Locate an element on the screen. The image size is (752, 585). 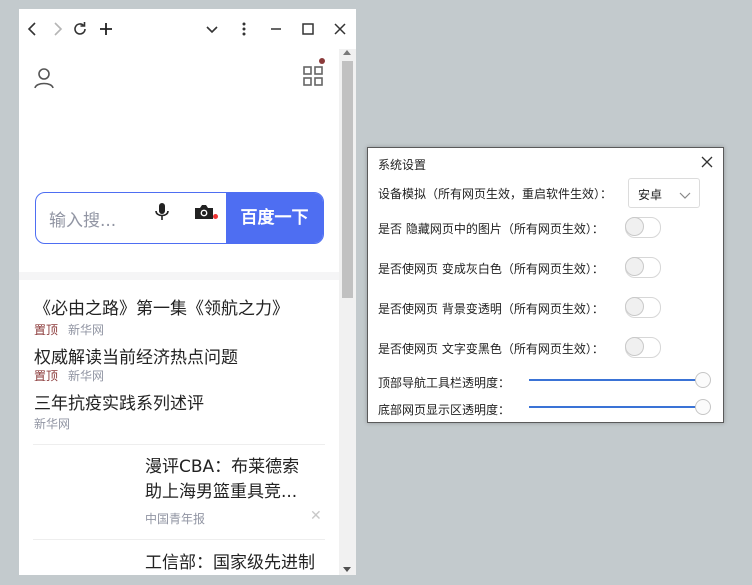
black-text-toggle is located at coordinates (643, 347).